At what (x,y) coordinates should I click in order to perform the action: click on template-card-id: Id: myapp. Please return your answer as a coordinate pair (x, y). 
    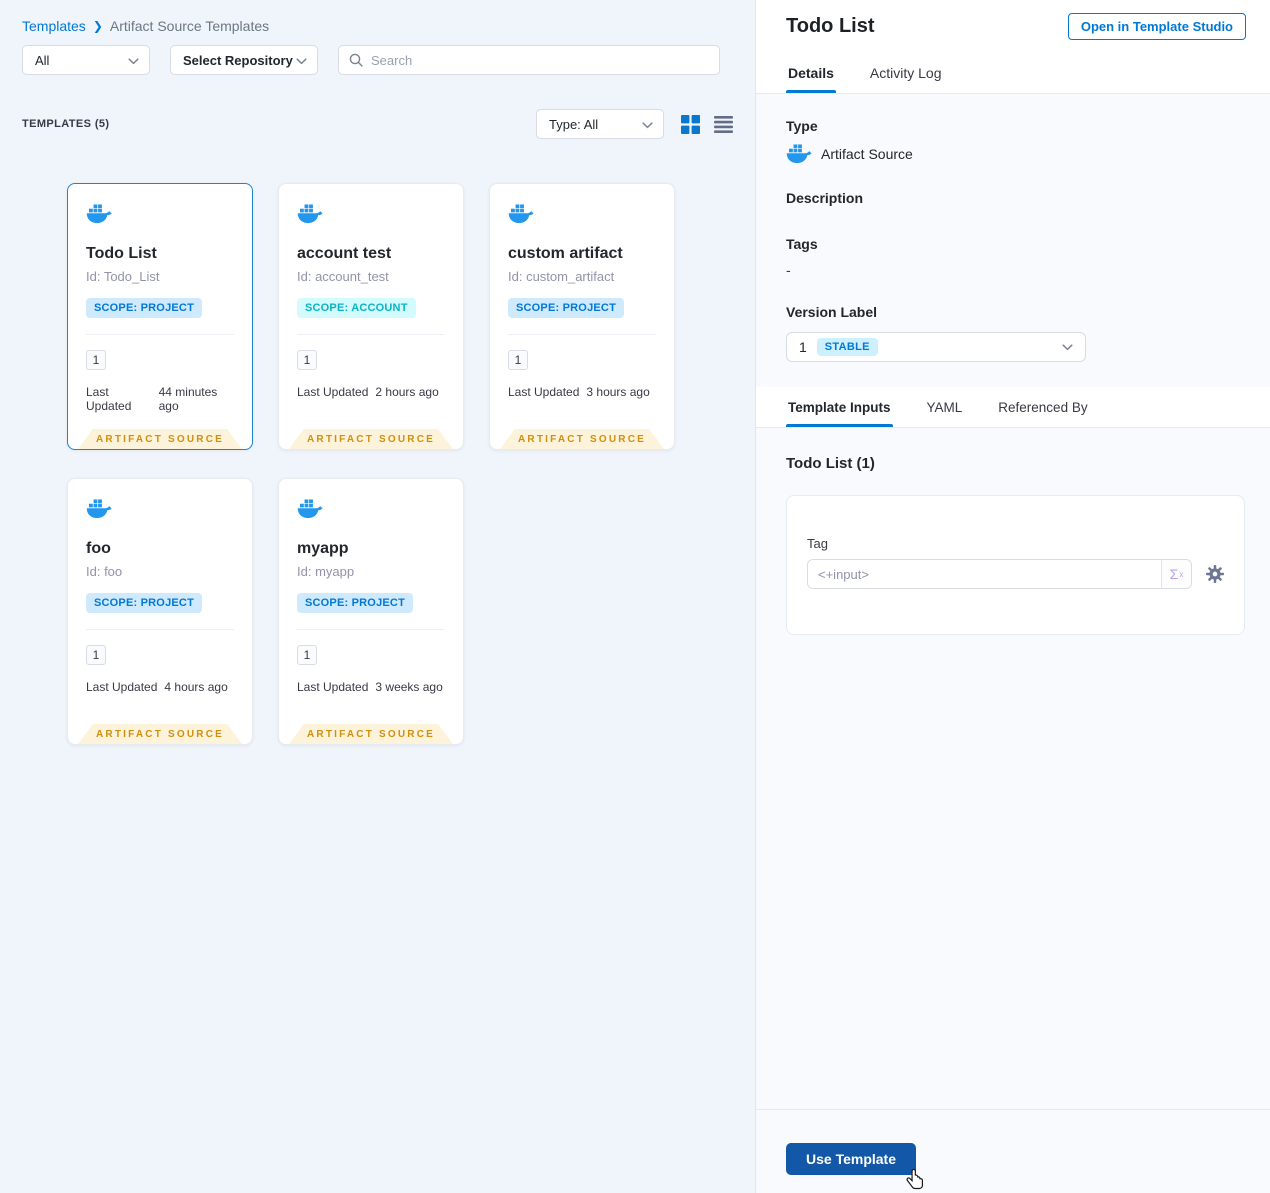
    Looking at the image, I should click on (326, 571).